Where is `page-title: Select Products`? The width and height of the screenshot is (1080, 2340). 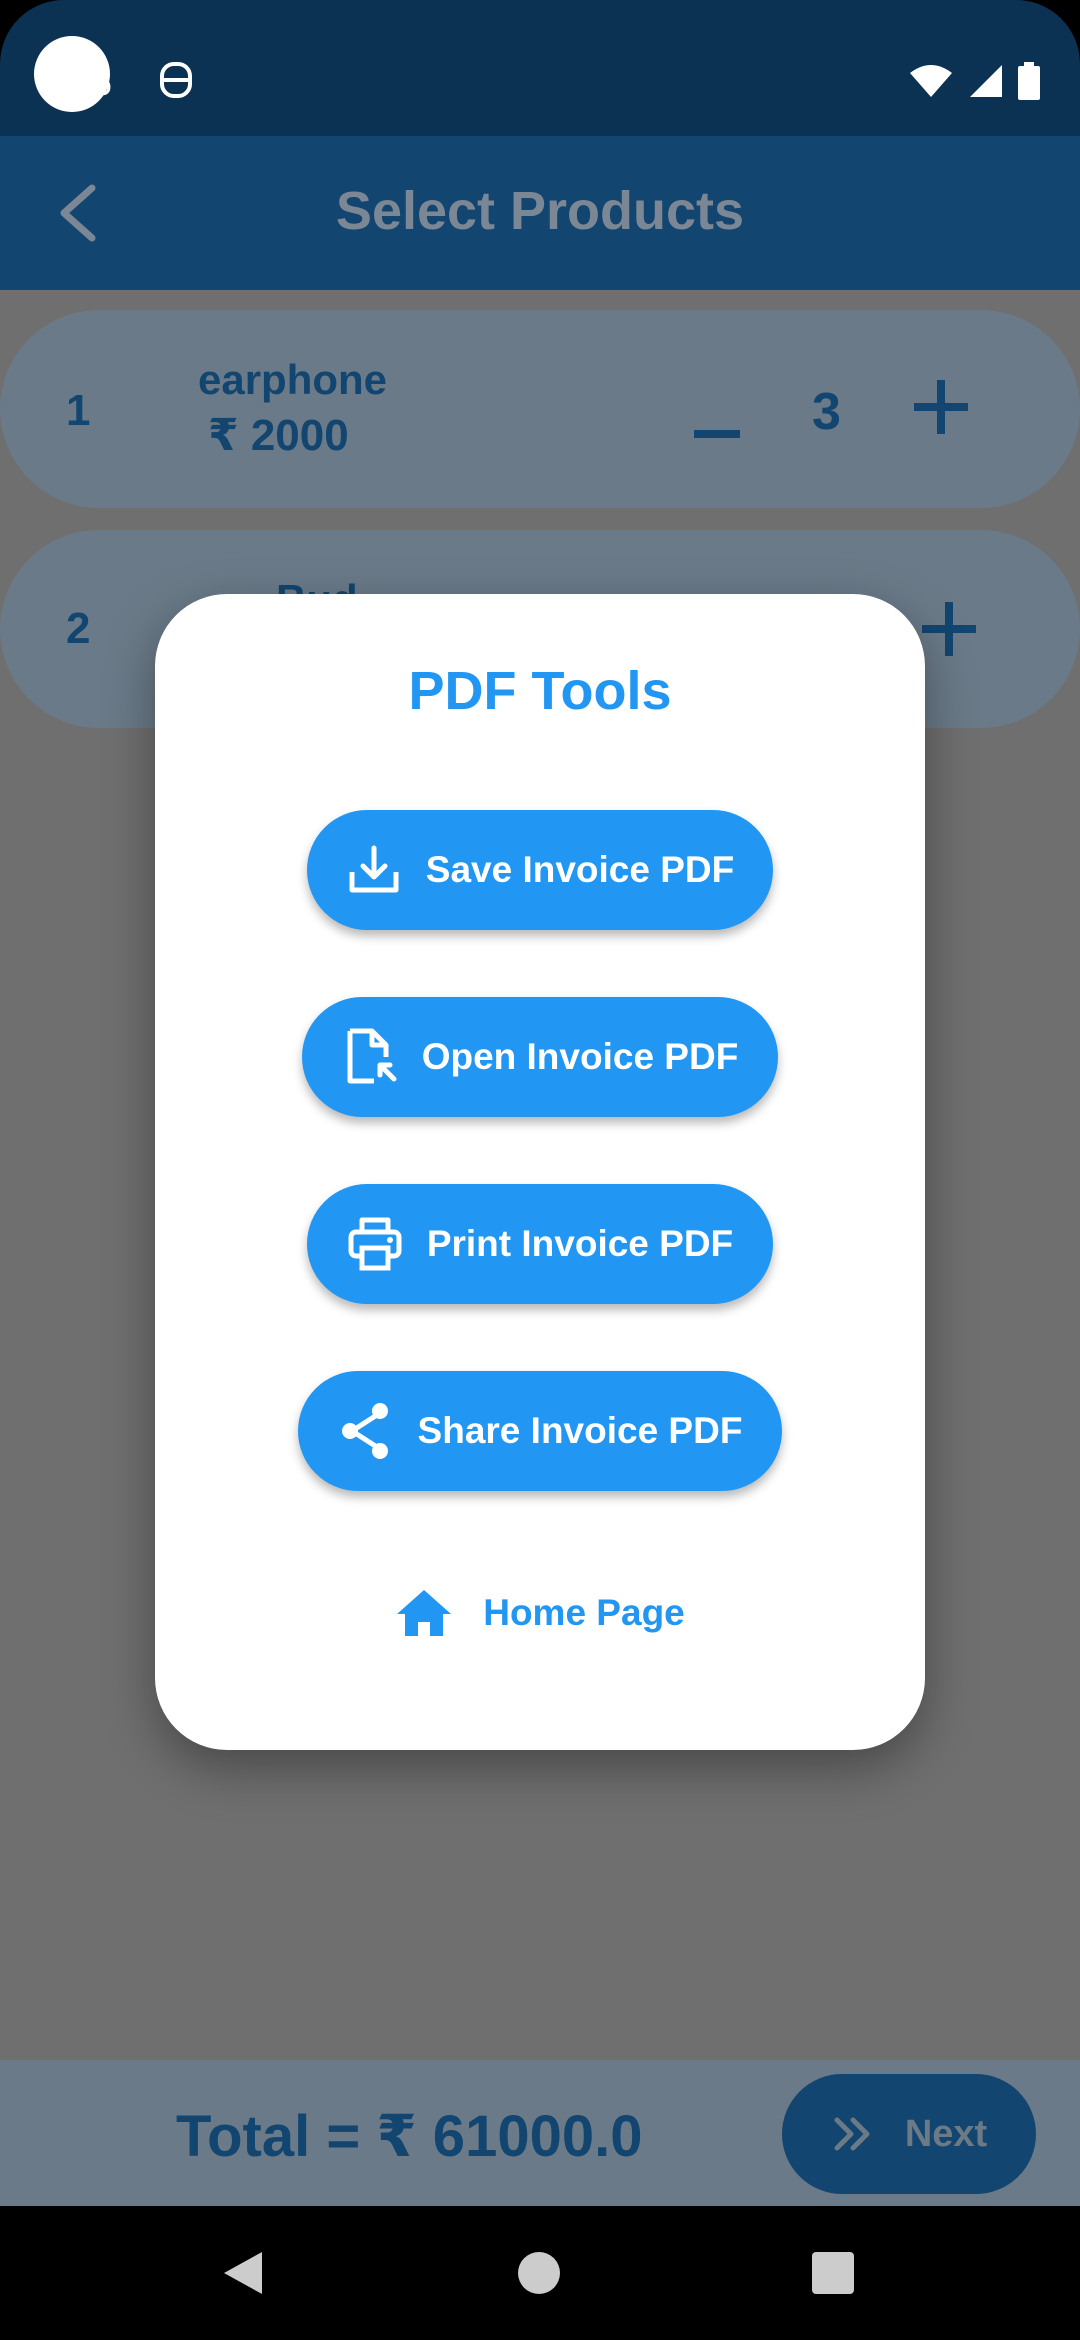 page-title: Select Products is located at coordinates (540, 211).